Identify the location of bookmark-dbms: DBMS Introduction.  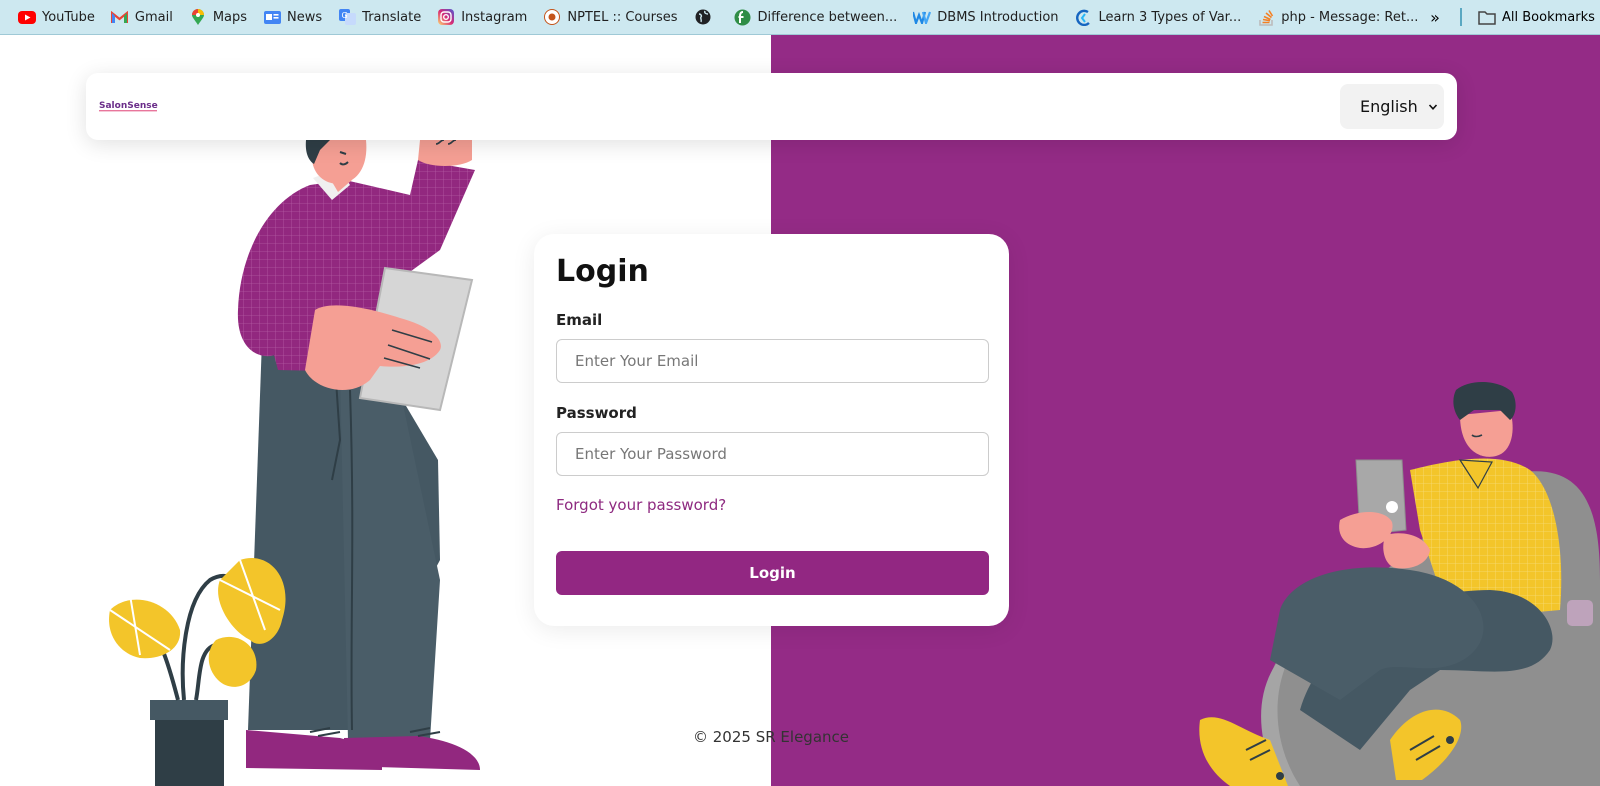
(985, 17).